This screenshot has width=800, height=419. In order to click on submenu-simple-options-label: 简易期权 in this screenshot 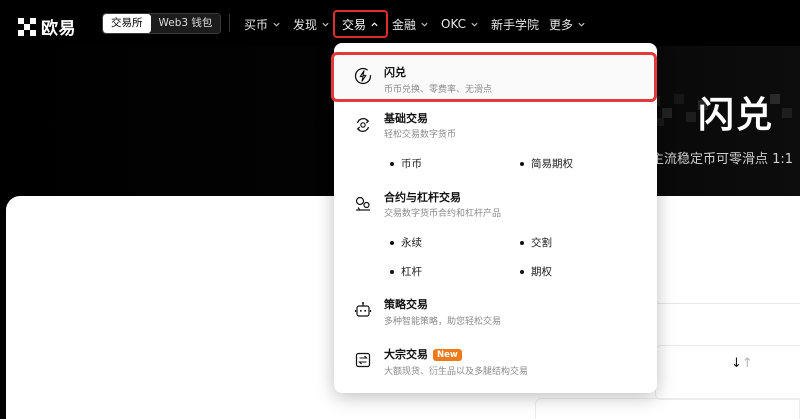, I will do `click(552, 164)`.